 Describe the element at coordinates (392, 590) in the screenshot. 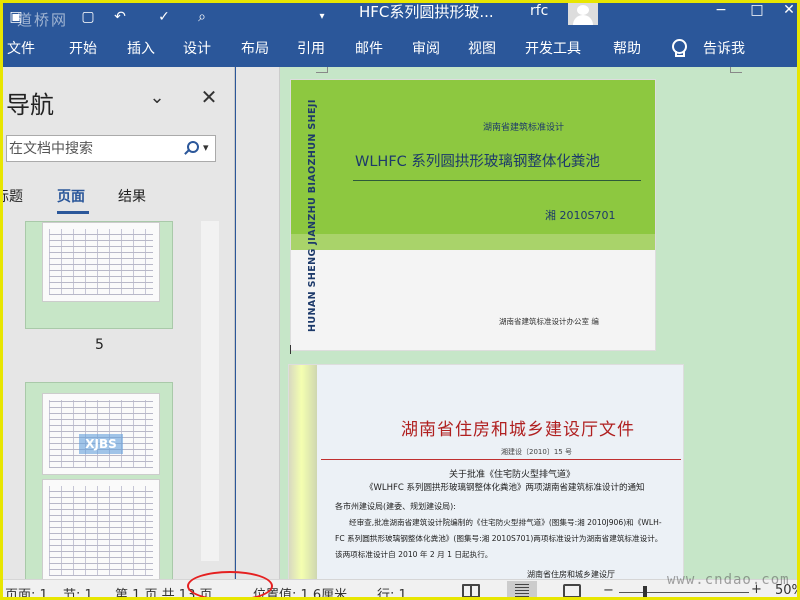

I see `status-line: 行: 1` at that location.